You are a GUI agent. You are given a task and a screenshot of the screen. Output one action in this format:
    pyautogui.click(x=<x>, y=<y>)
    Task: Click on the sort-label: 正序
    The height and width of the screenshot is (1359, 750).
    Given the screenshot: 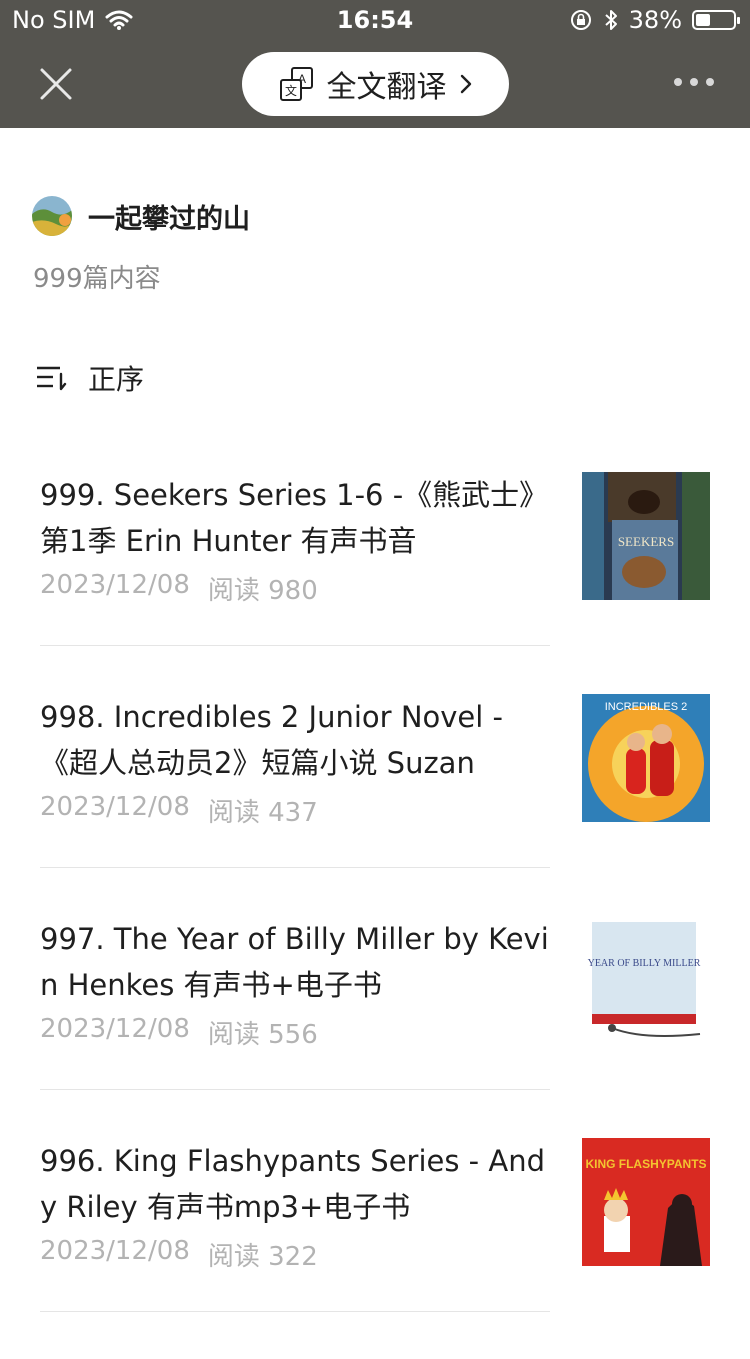 What is the action you would take?
    pyautogui.click(x=116, y=379)
    